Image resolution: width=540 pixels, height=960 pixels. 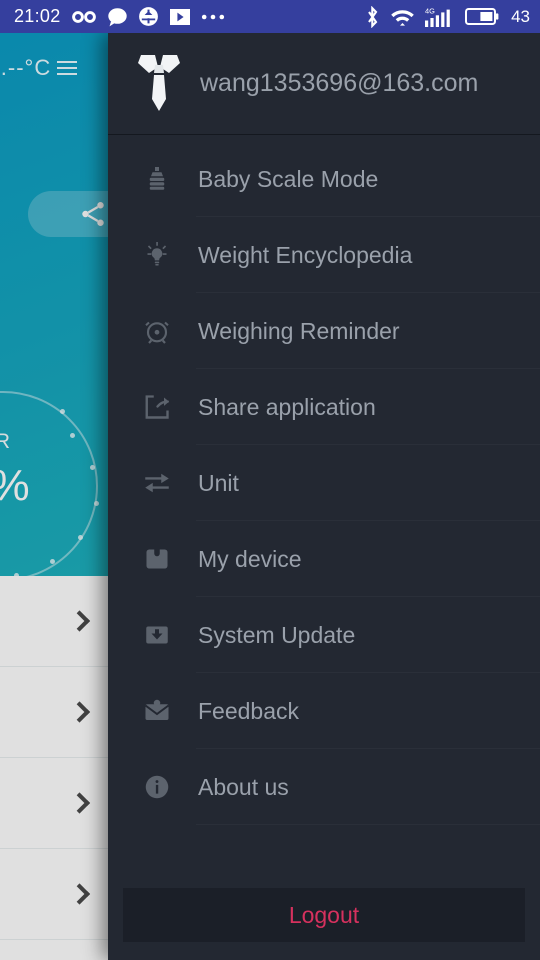 What do you see at coordinates (287, 406) in the screenshot?
I see `menu-item-label: Share application` at bounding box center [287, 406].